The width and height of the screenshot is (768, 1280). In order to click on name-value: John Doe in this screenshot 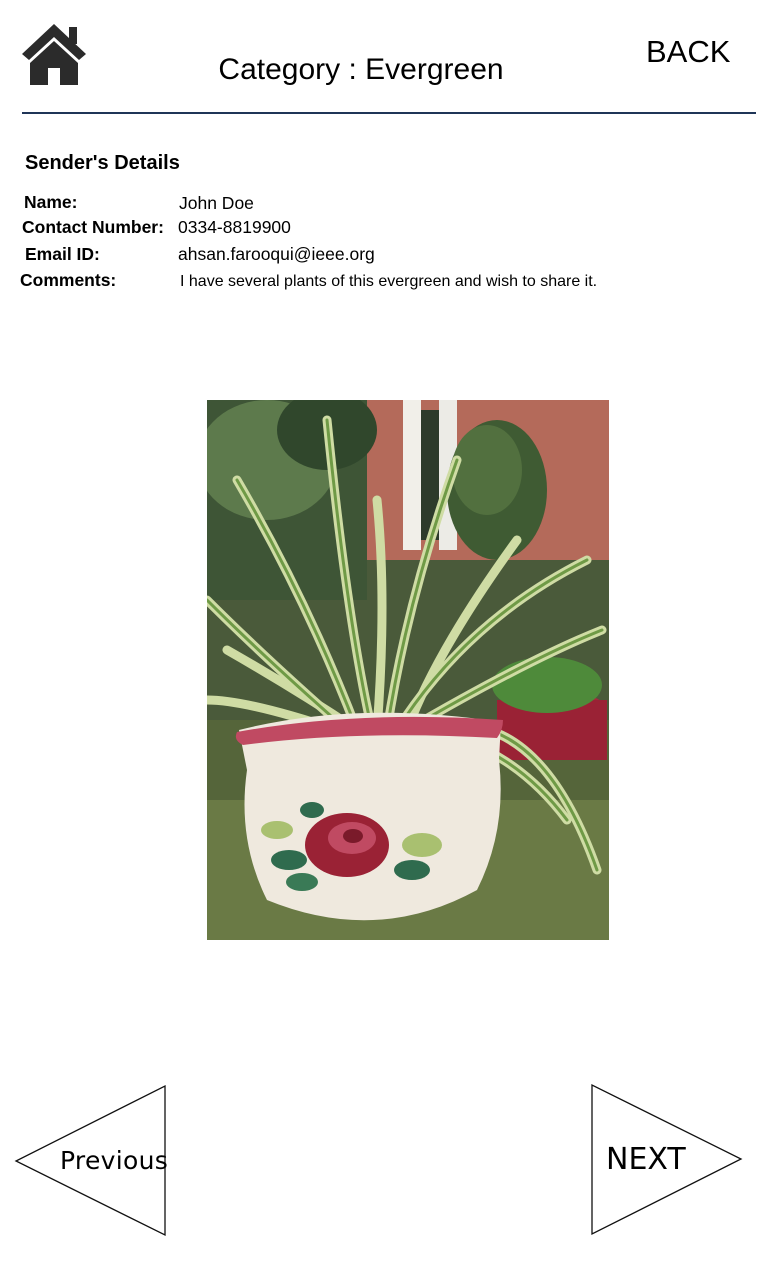, I will do `click(216, 203)`.